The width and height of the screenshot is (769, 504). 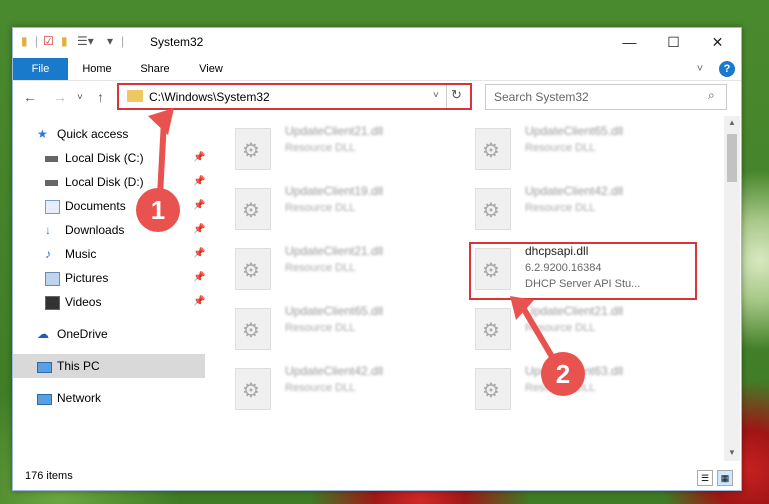 What do you see at coordinates (158, 210) in the screenshot?
I see `step-1-badge: 1` at bounding box center [158, 210].